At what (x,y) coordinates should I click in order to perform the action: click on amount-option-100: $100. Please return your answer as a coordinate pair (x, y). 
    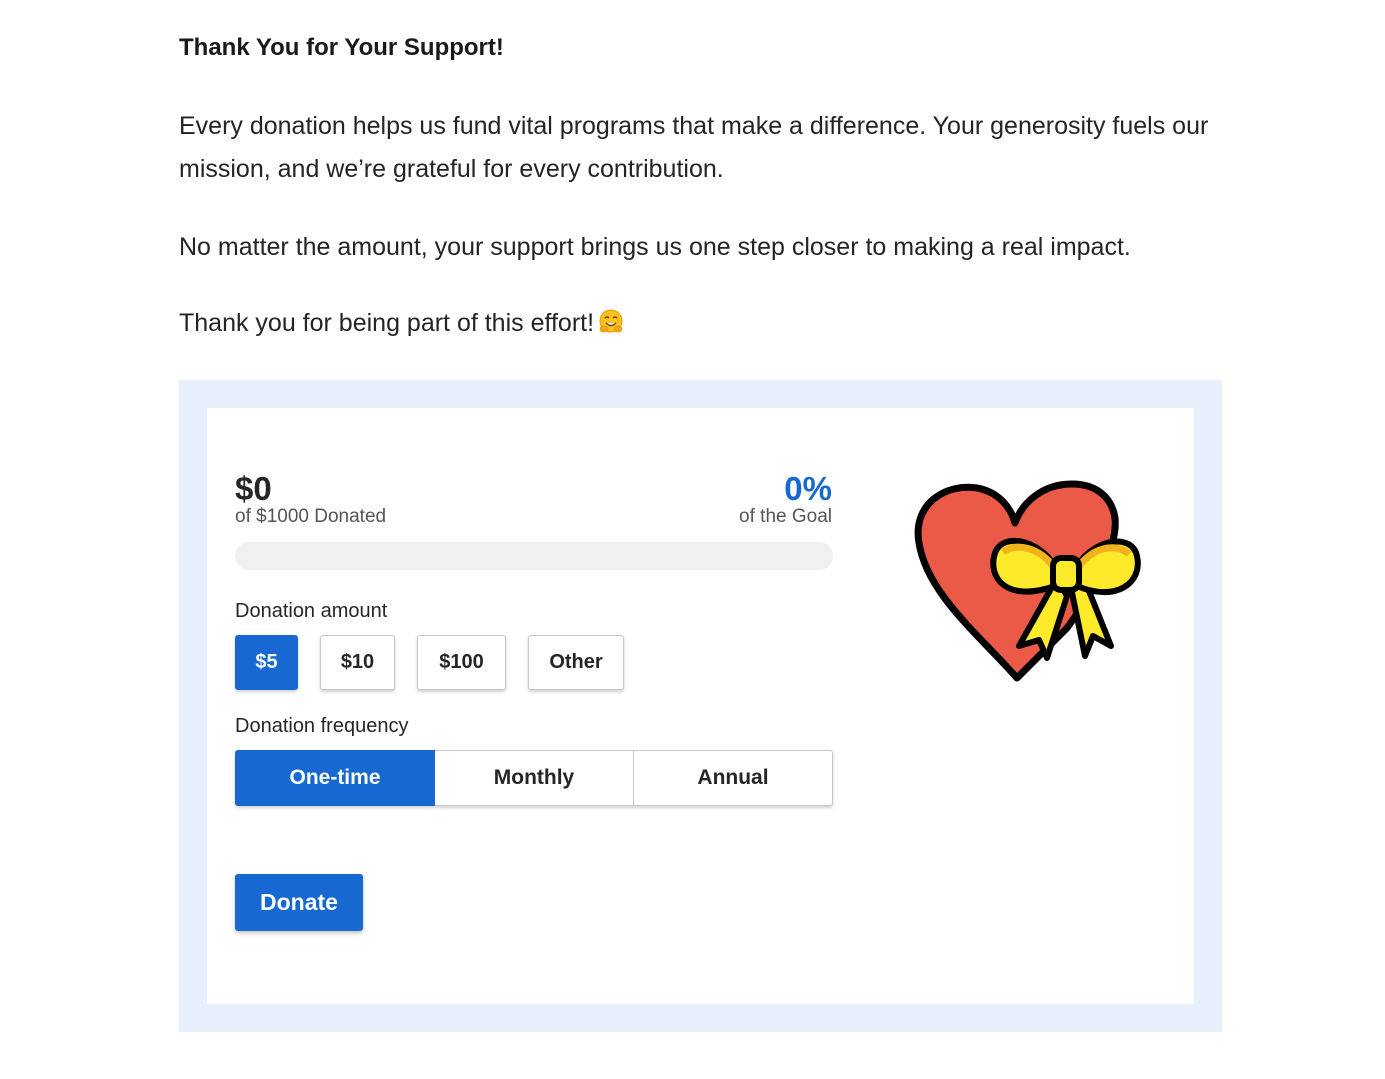
    Looking at the image, I should click on (461, 662).